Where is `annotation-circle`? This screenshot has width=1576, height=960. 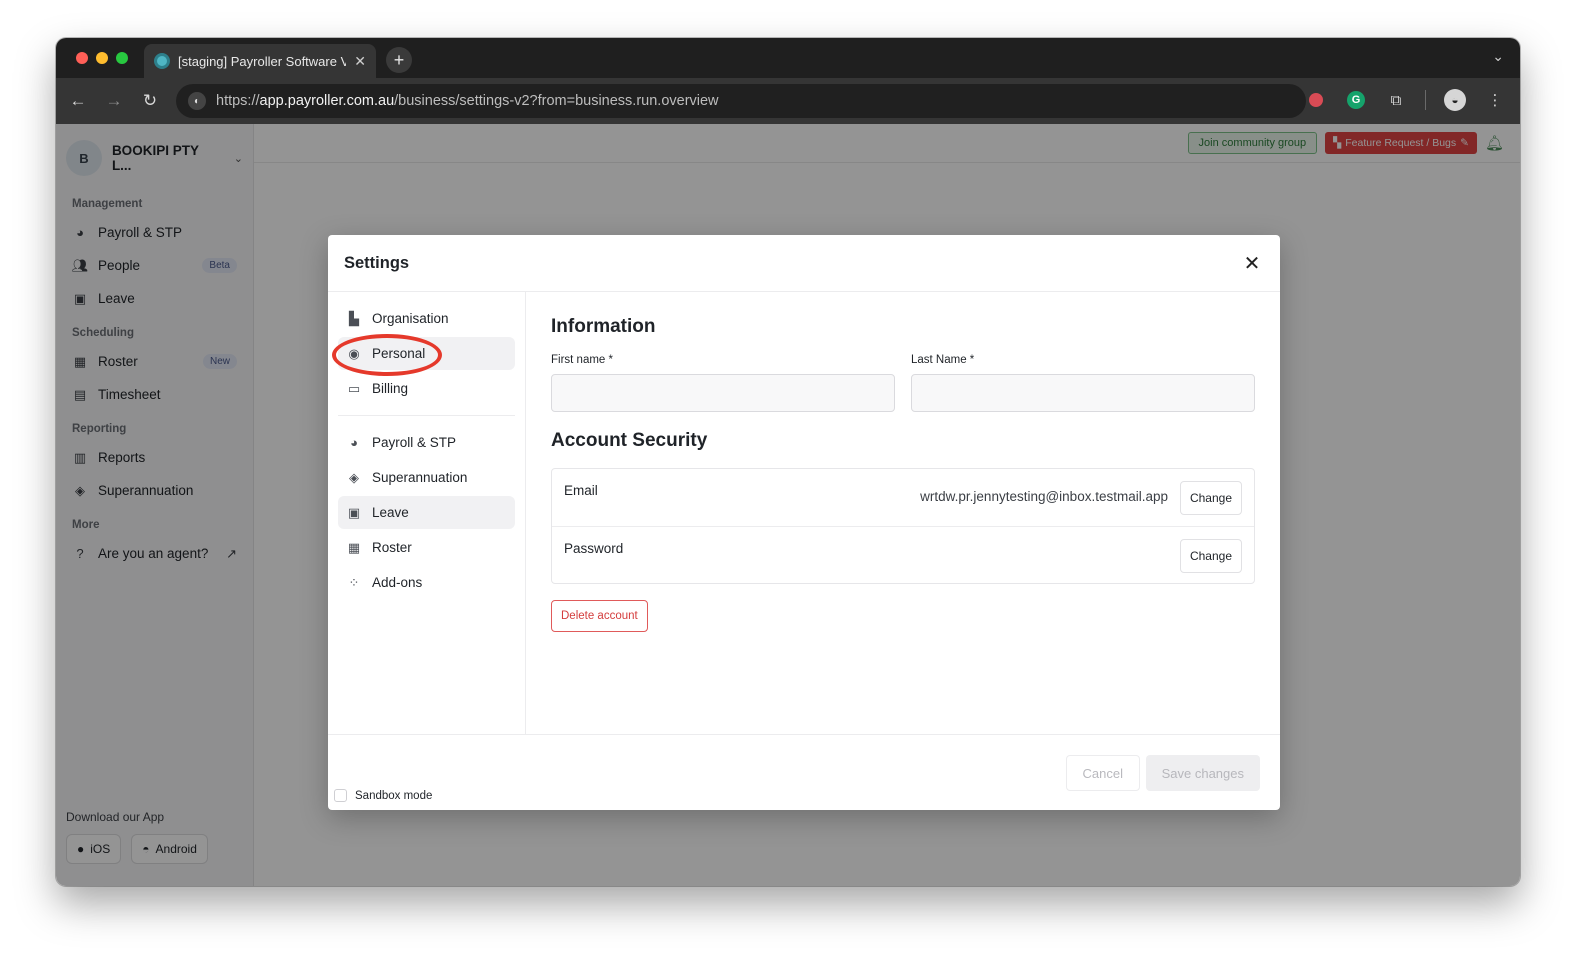 annotation-circle is located at coordinates (387, 355).